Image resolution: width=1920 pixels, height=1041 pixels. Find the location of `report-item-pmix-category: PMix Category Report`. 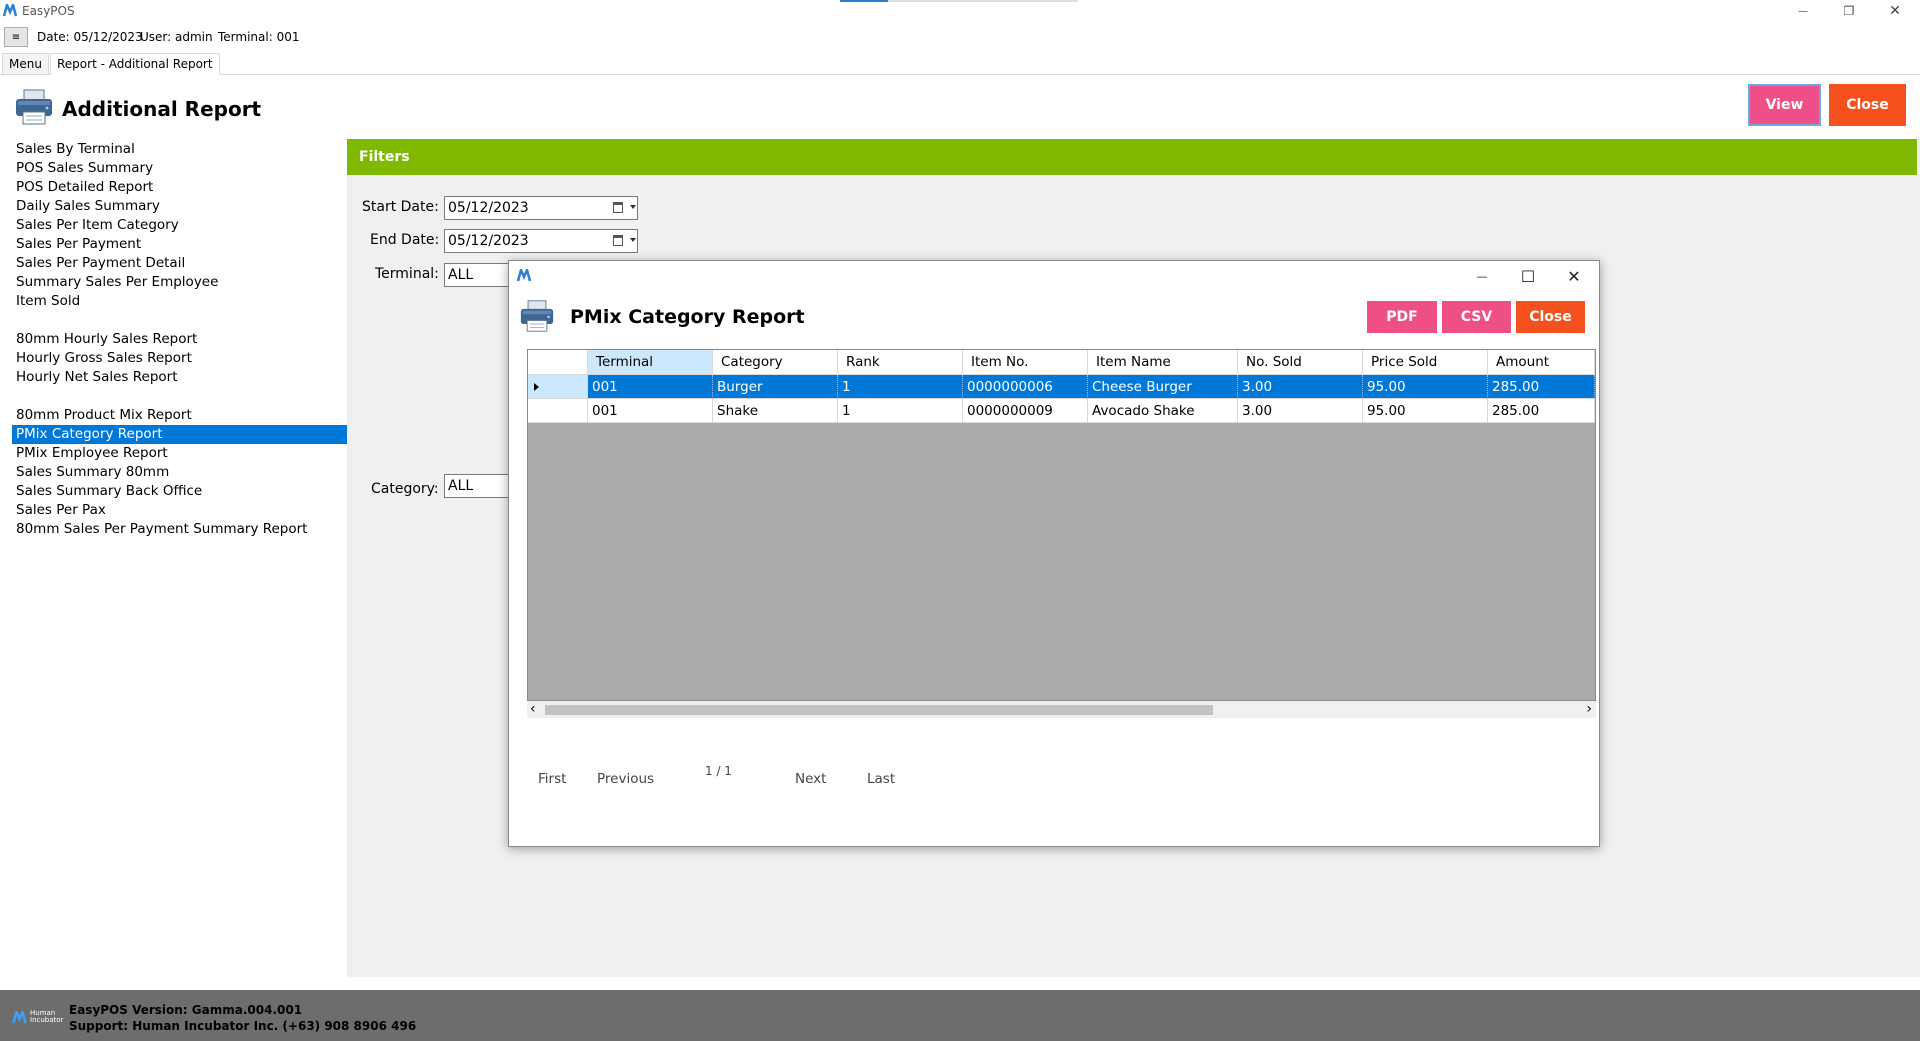

report-item-pmix-category: PMix Category Report is located at coordinates (179, 434).